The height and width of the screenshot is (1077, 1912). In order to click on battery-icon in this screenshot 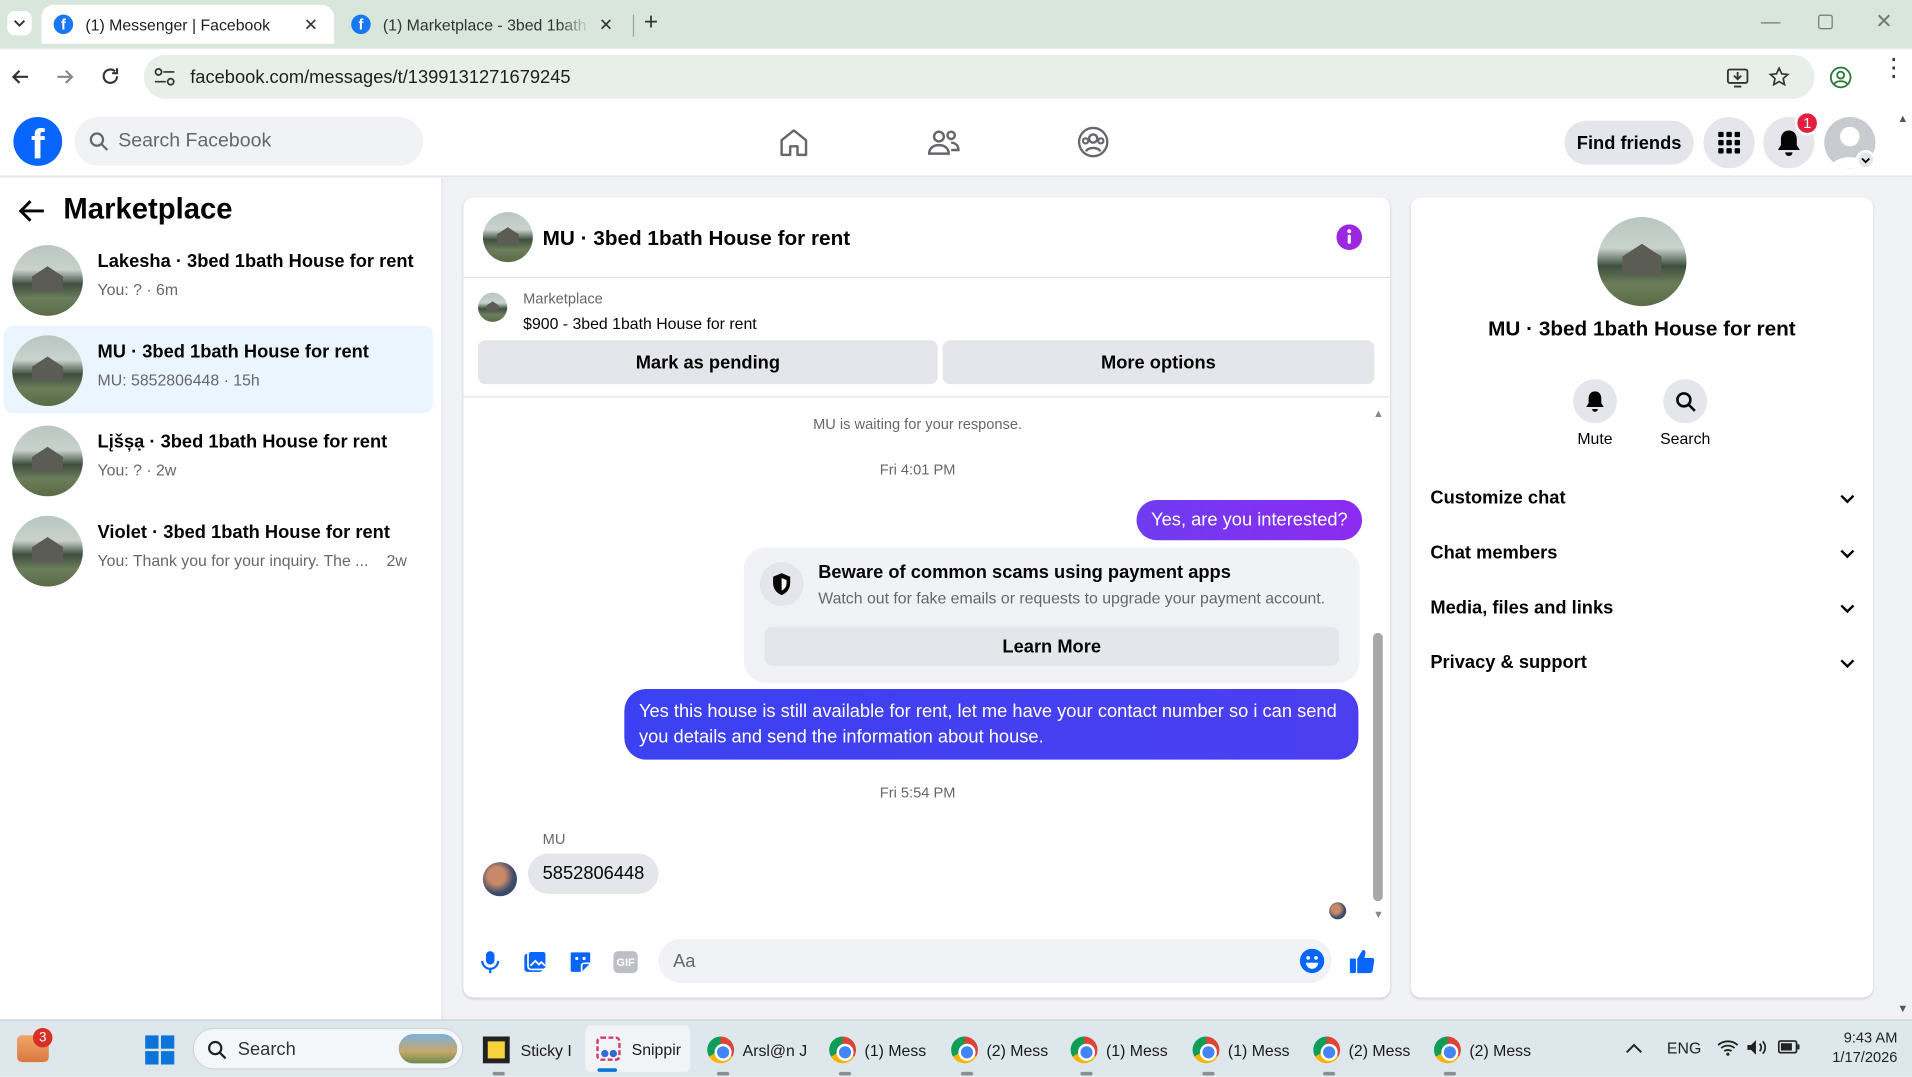, I will do `click(1788, 1047)`.